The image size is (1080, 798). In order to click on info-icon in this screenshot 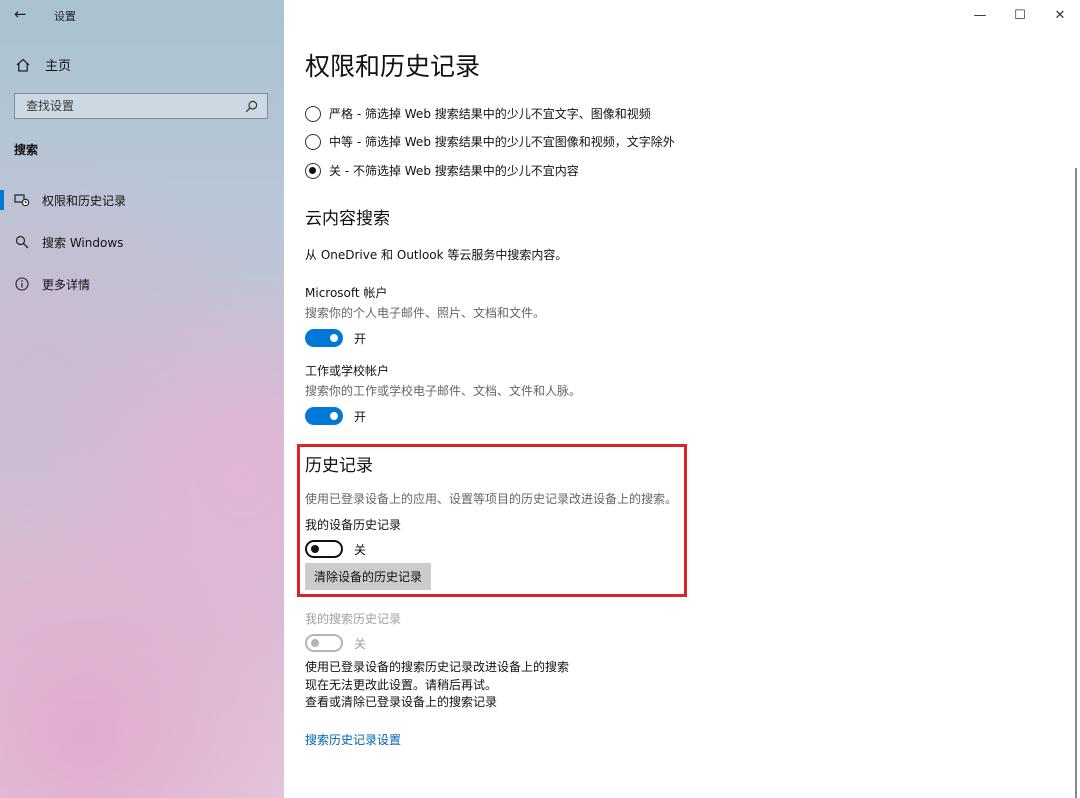, I will do `click(22, 284)`.